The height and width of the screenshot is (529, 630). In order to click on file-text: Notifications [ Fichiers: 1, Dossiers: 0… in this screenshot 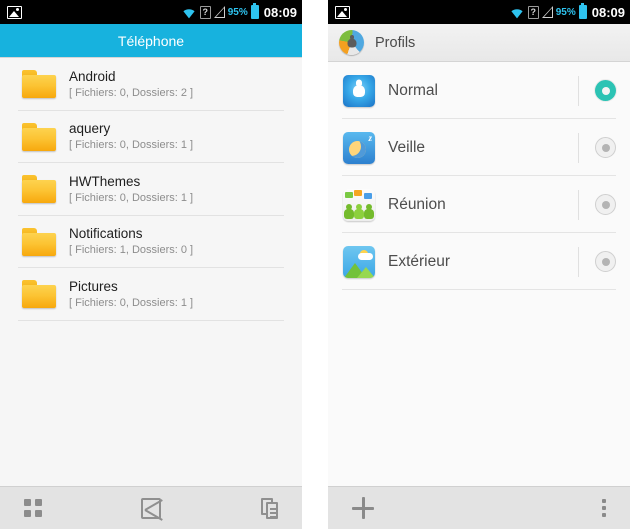, I will do `click(131, 241)`.